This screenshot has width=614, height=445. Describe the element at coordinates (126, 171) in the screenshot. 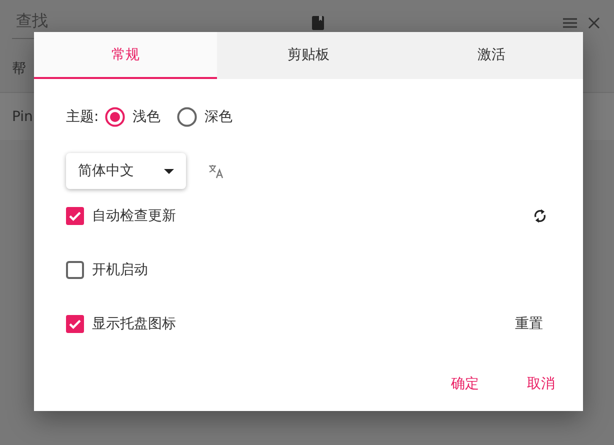

I see `language-select: 简体中文` at that location.